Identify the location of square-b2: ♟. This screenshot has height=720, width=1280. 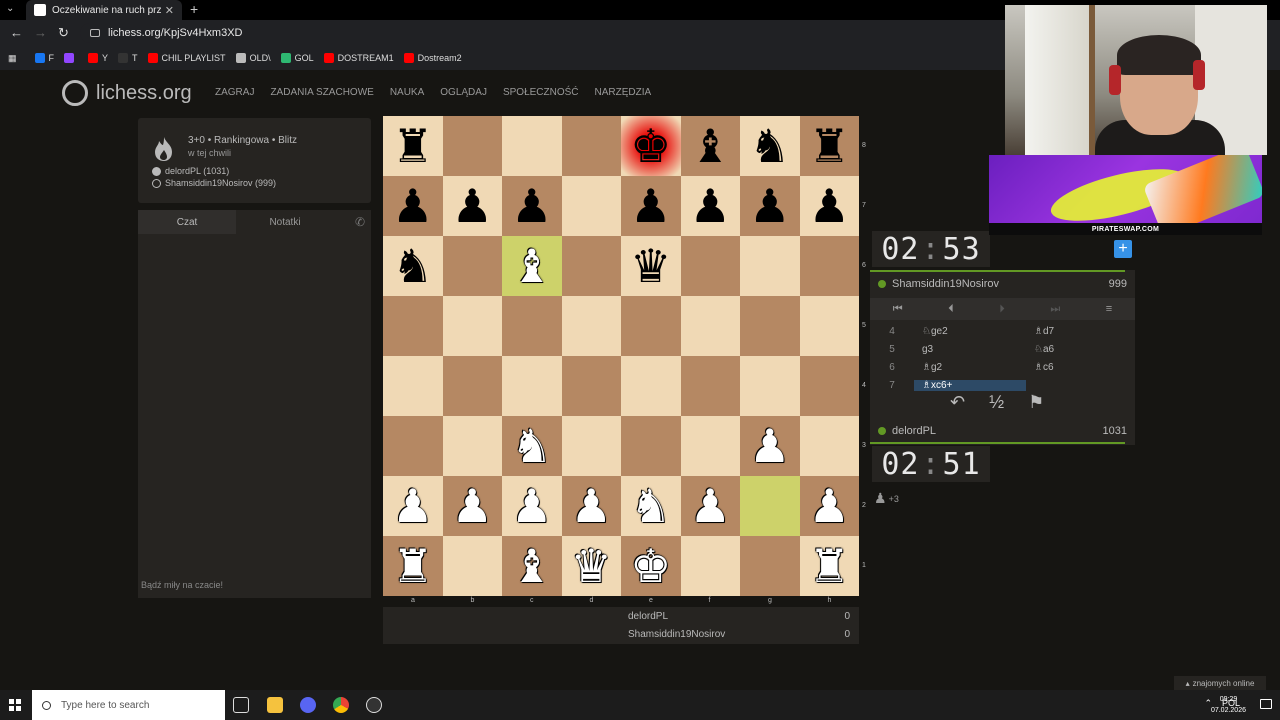
(472, 506).